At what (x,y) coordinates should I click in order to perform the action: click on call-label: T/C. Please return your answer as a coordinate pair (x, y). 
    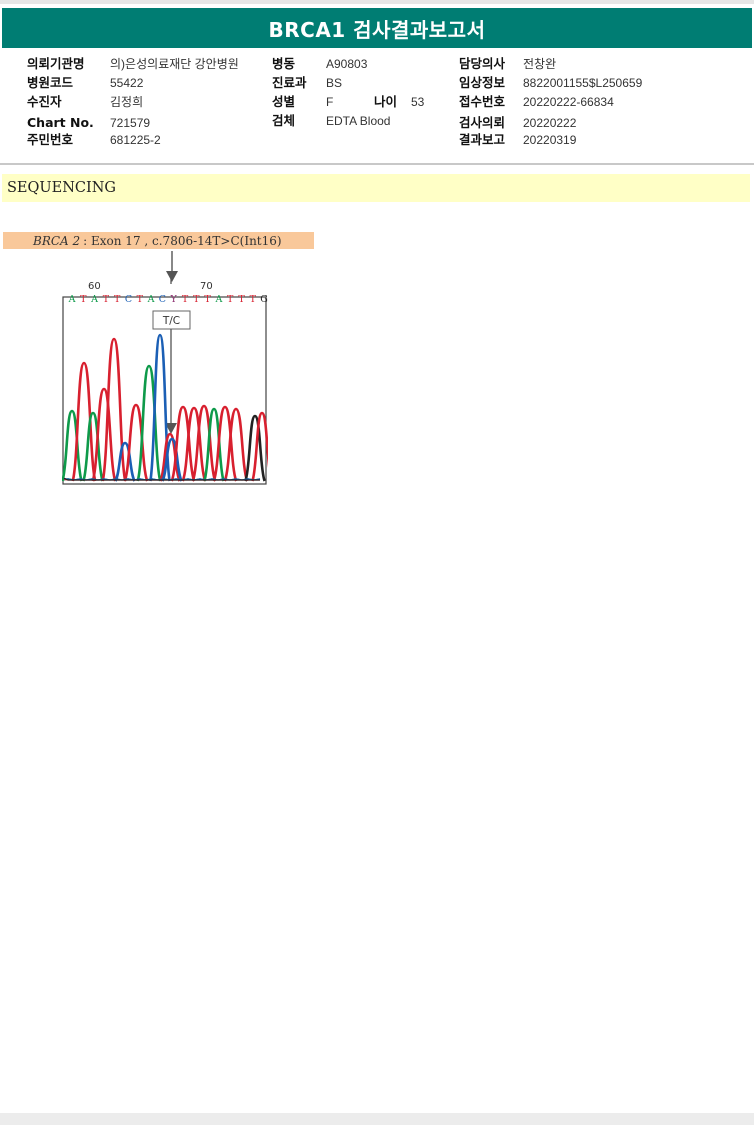
    Looking at the image, I should click on (171, 321).